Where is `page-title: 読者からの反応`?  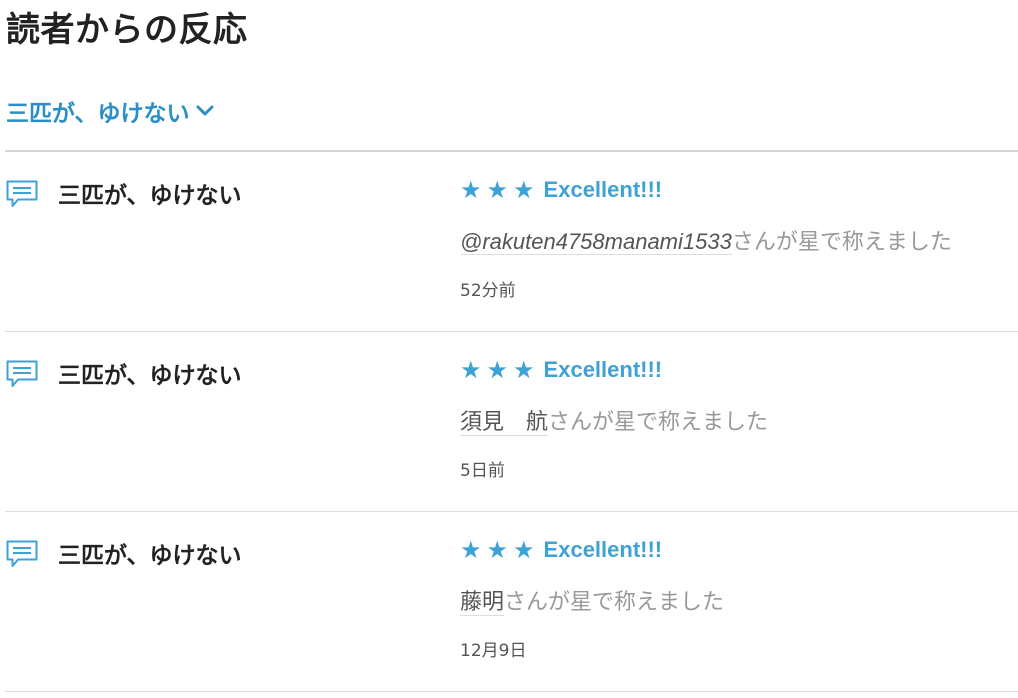
page-title: 読者からの反応 is located at coordinates (127, 30).